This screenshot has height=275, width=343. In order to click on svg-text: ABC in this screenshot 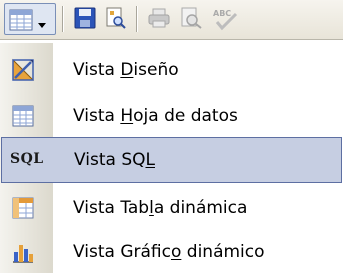, I will do `click(222, 13)`.